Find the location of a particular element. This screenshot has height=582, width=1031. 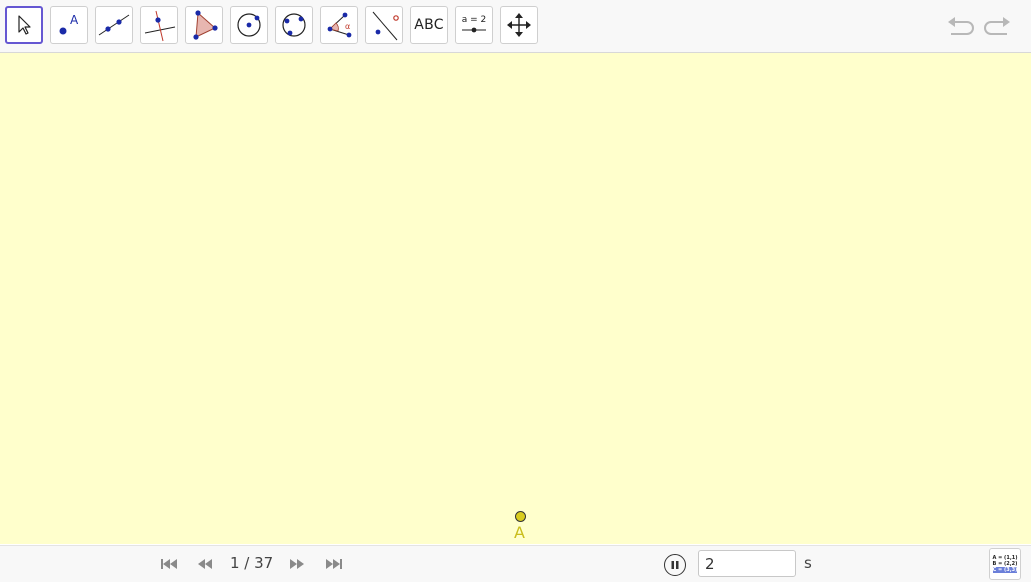

line-icon is located at coordinates (114, 25).